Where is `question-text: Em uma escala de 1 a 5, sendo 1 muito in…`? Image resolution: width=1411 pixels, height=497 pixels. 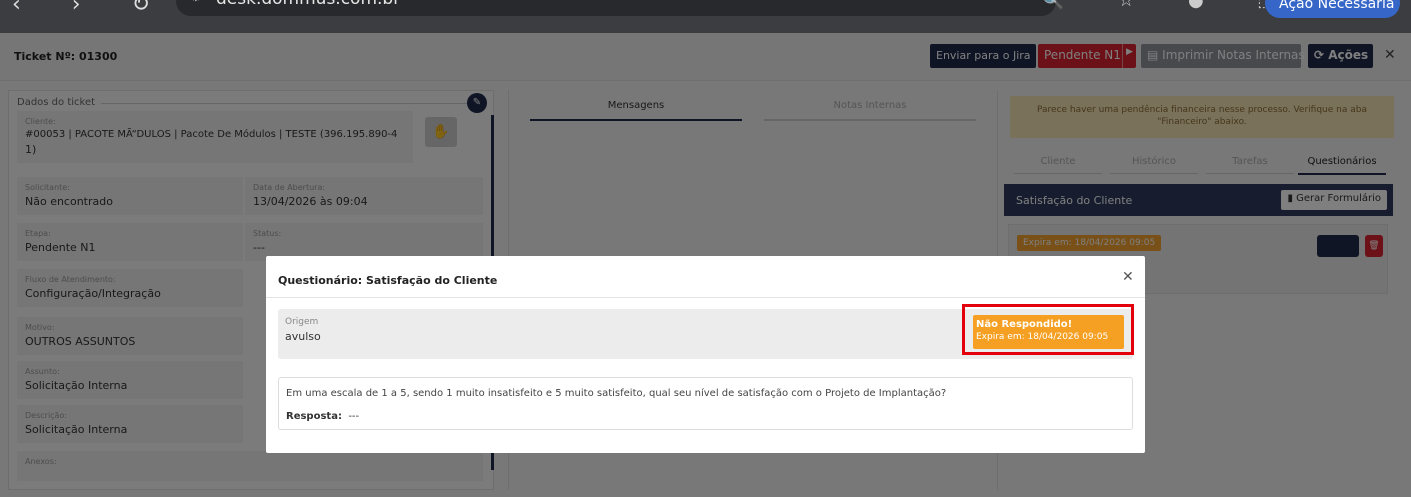
question-text: Em uma escala de 1 a 5, sendo 1 muito in… is located at coordinates (616, 393).